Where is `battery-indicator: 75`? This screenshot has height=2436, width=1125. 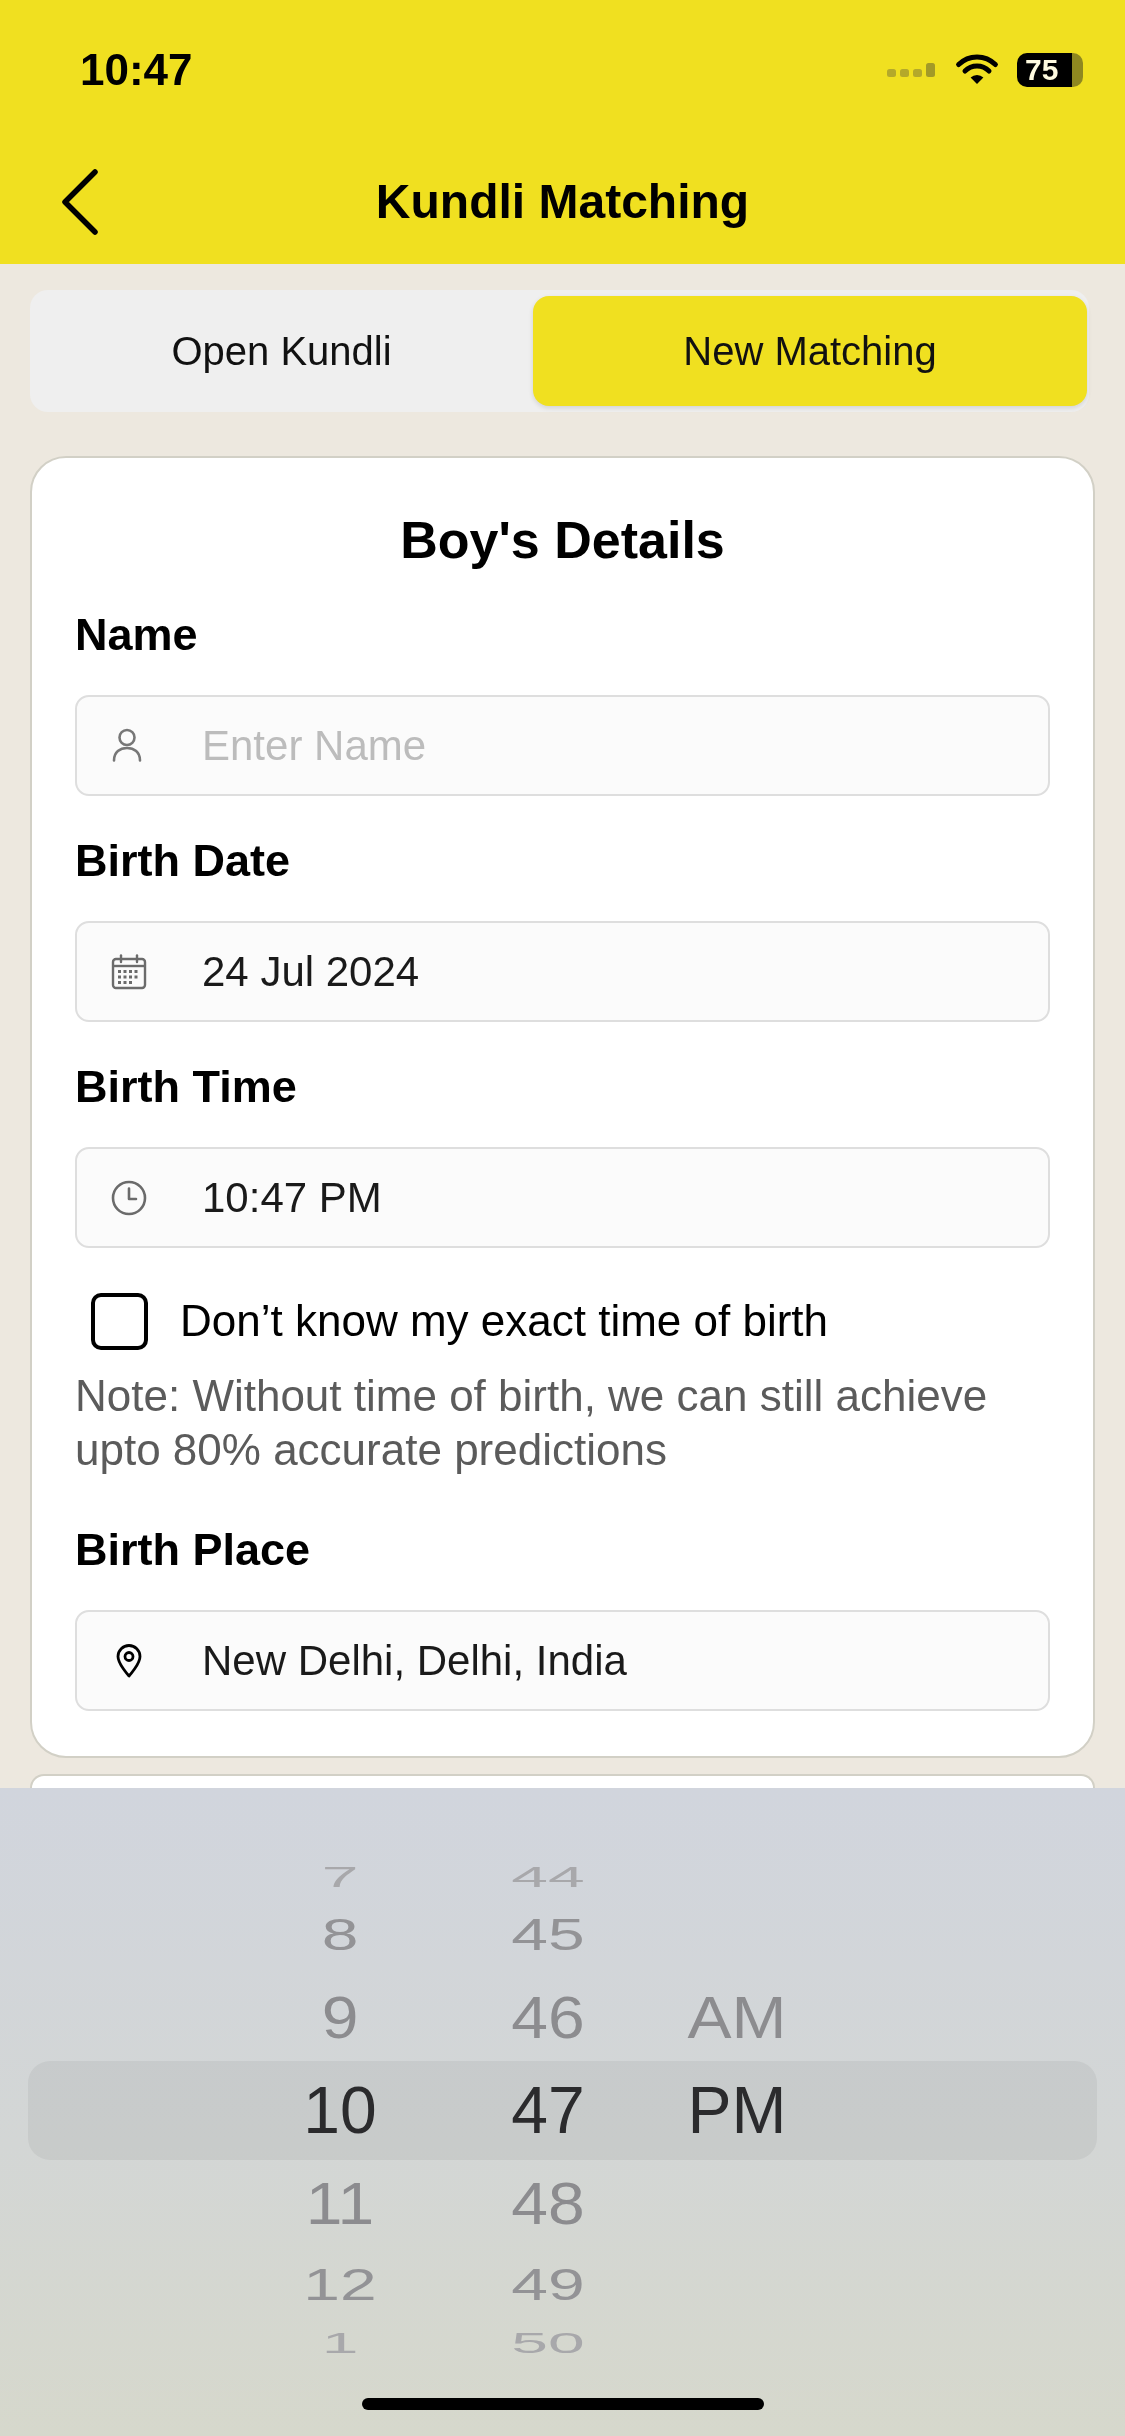 battery-indicator: 75 is located at coordinates (1050, 70).